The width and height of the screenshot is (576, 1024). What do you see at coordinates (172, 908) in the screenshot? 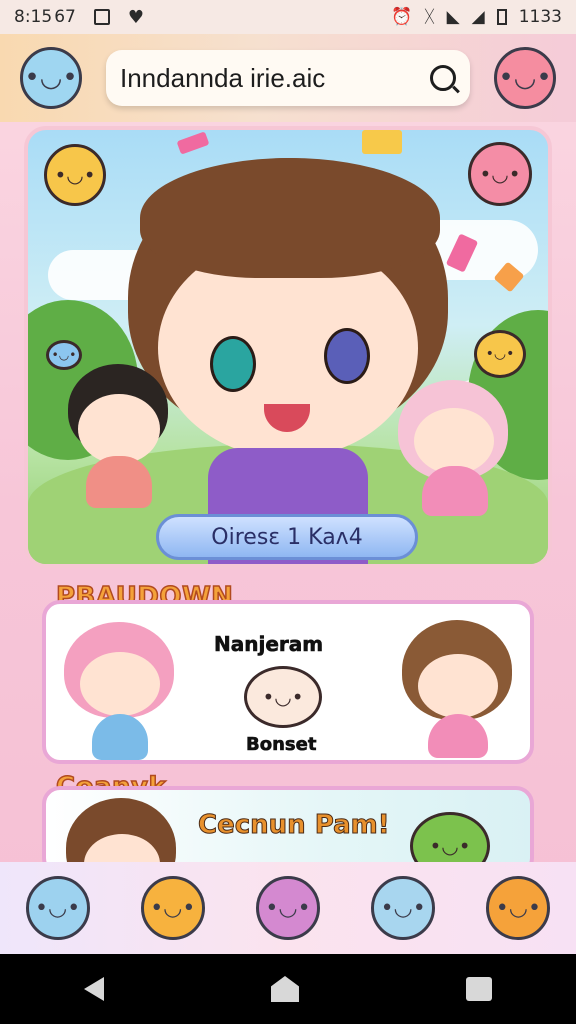
I see `orange-cat-icon: •◡•` at bounding box center [172, 908].